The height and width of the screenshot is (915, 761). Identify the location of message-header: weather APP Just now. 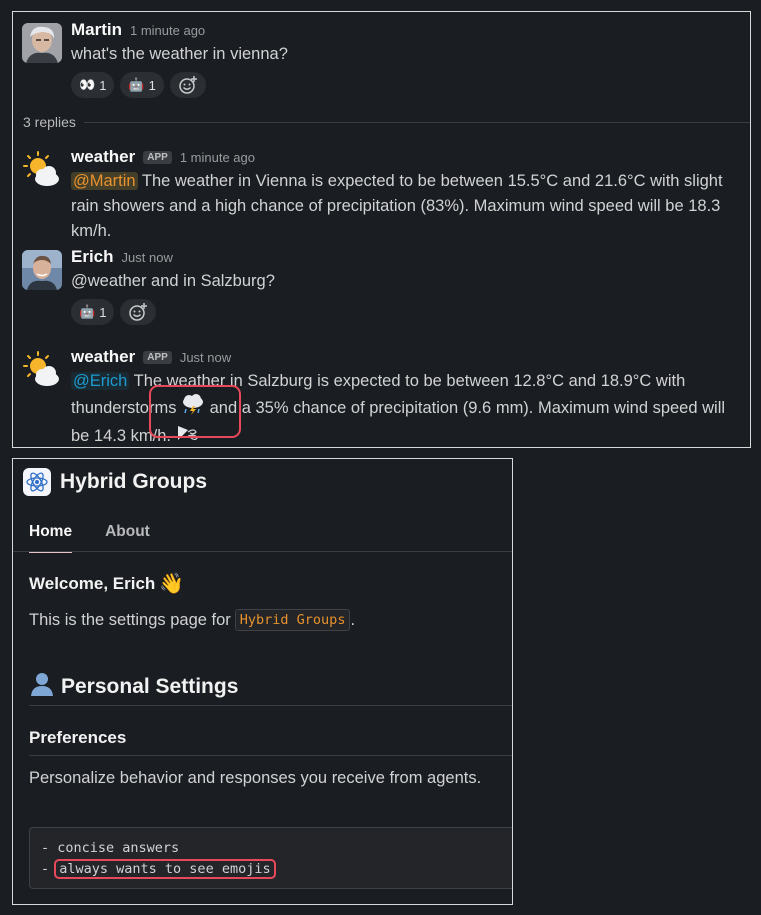
(406, 358).